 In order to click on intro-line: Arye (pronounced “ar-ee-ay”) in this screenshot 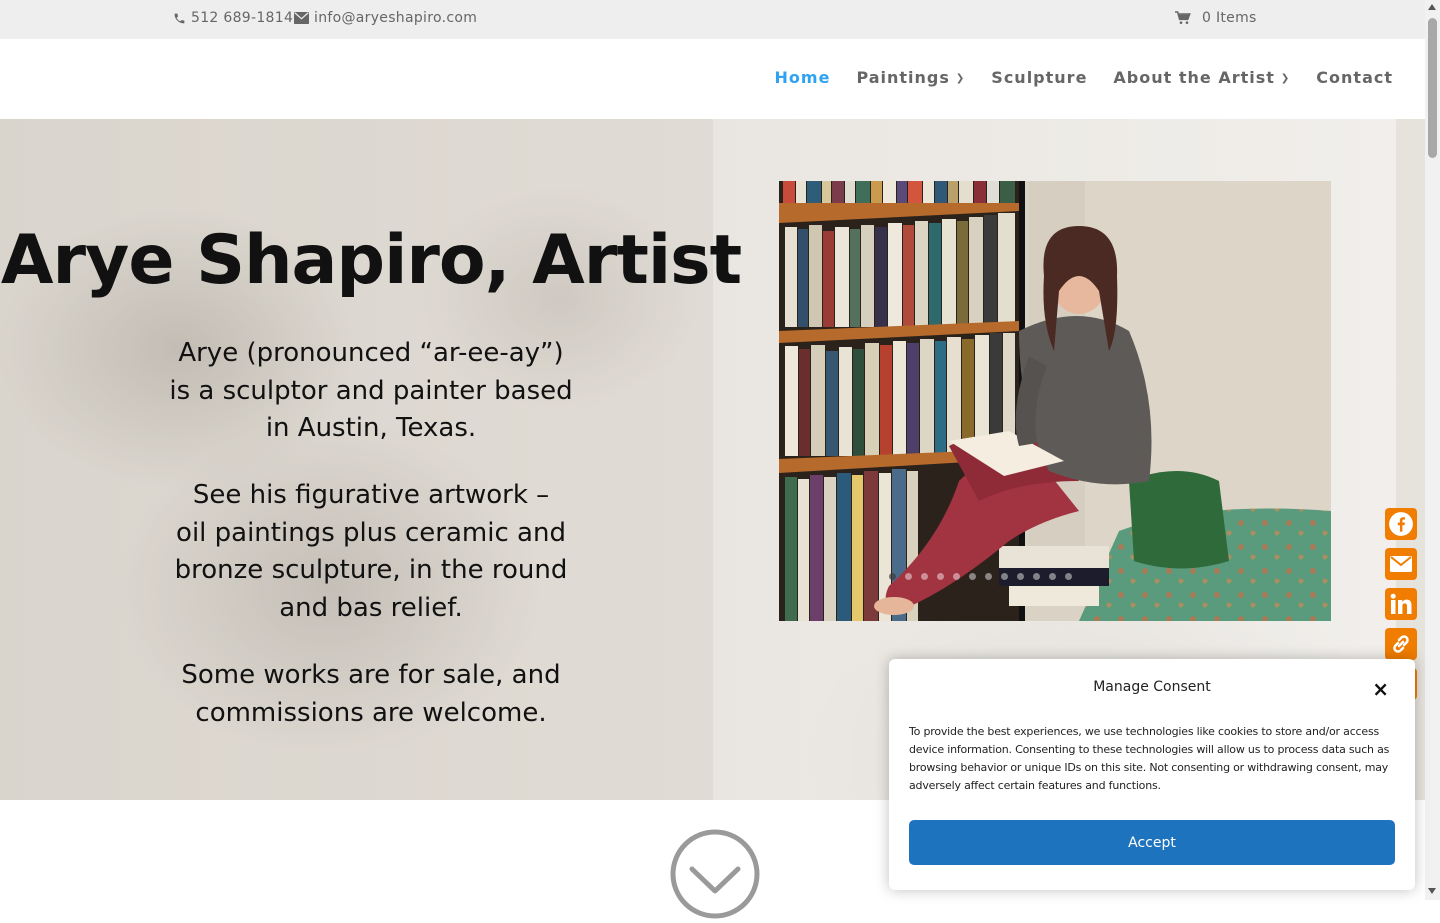, I will do `click(371, 353)`.